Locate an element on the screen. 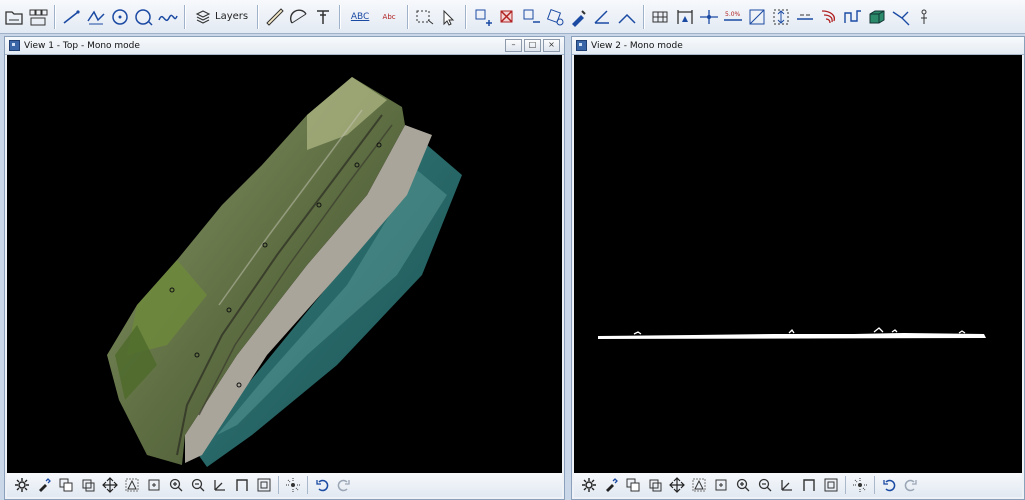  add-point-icon is located at coordinates (483, 17).